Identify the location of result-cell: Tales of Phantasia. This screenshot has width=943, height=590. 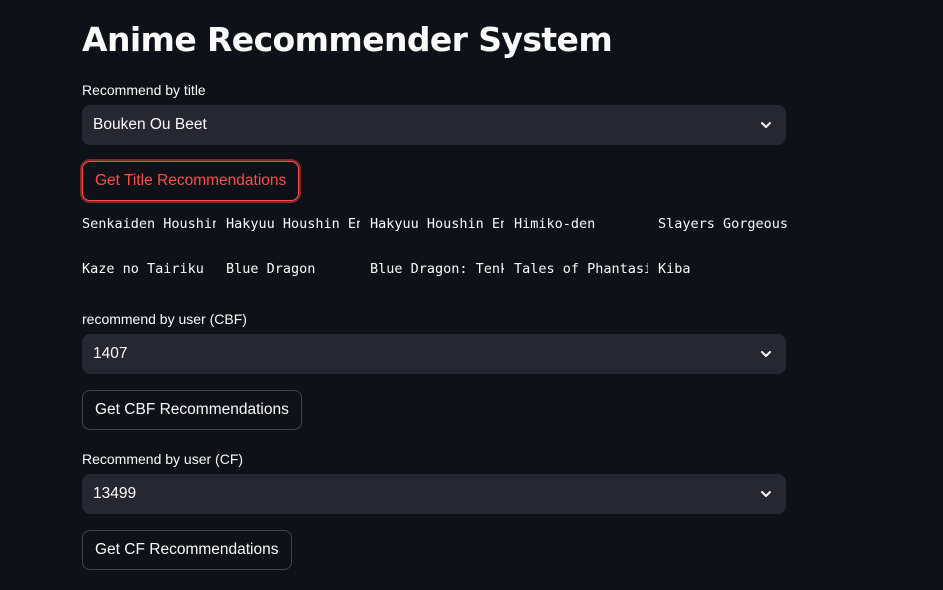
(581, 269).